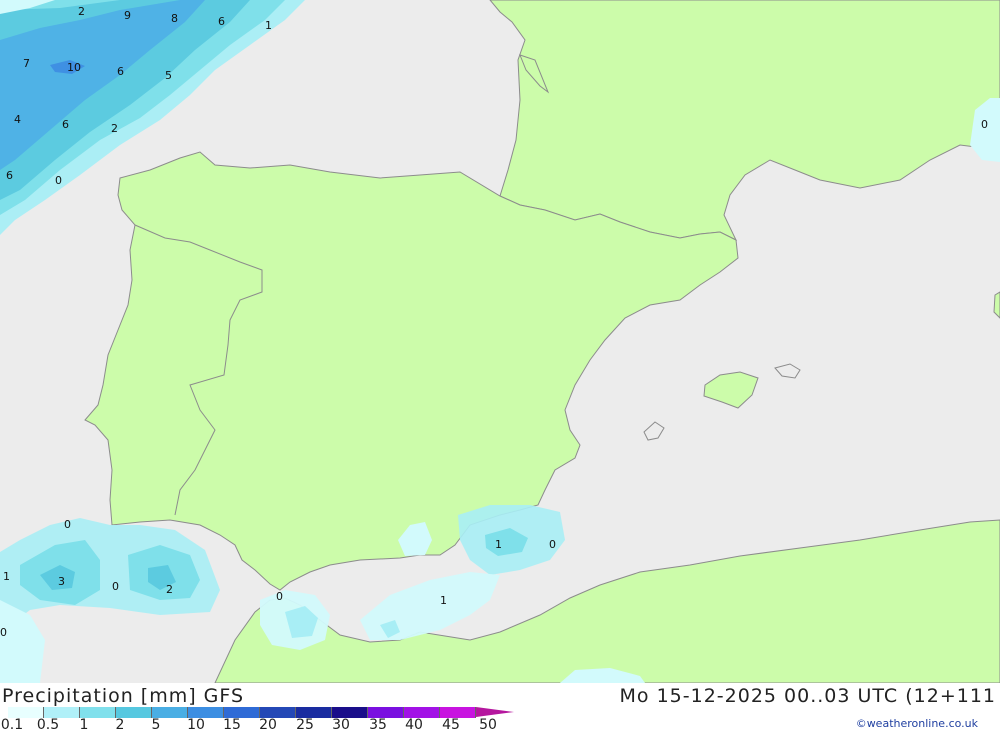 The height and width of the screenshot is (733, 1000). What do you see at coordinates (498, 544) in the screenshot?
I see `label-1-c: 1` at bounding box center [498, 544].